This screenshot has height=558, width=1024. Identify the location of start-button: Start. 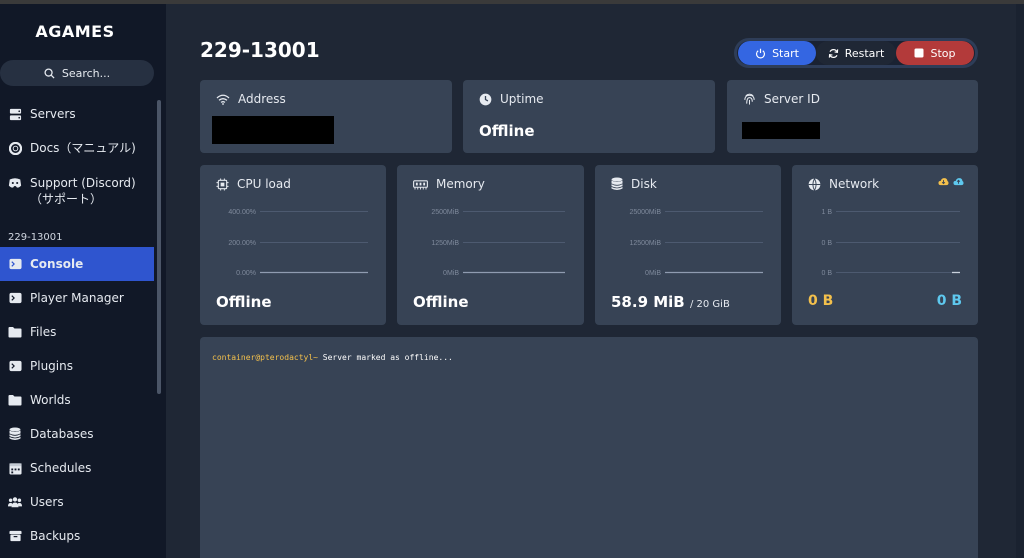
(777, 53).